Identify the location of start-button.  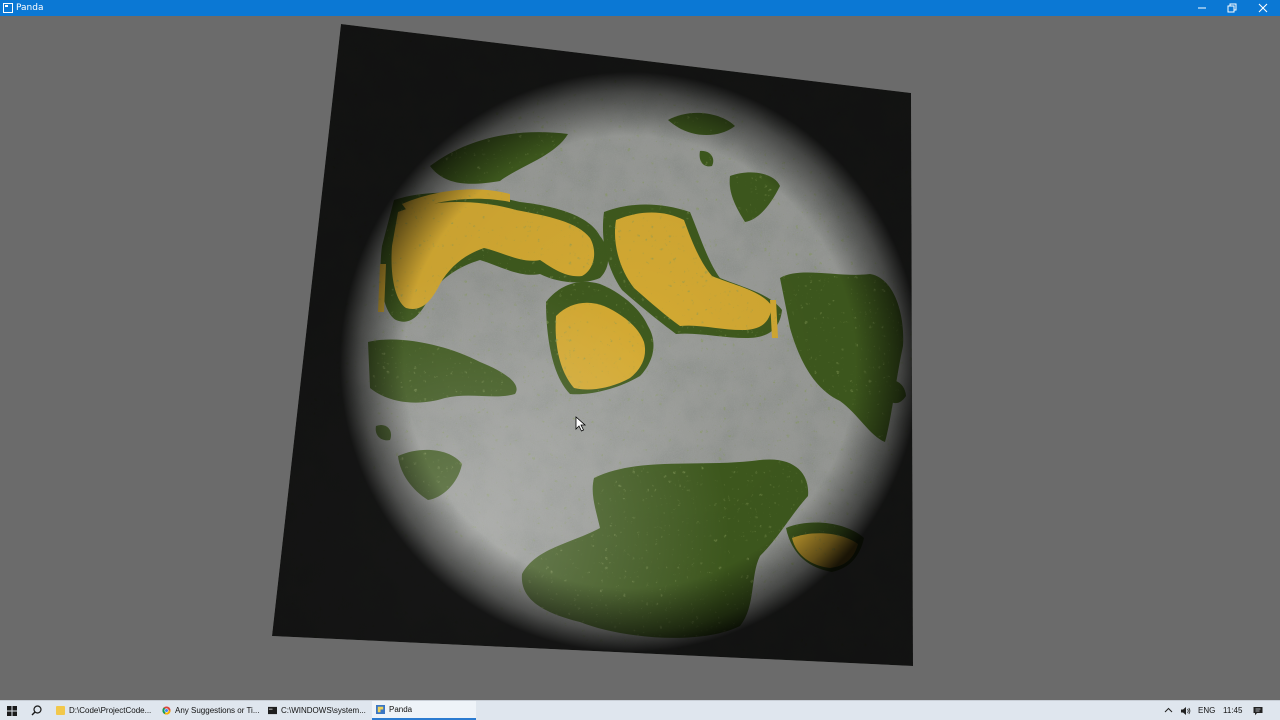
(12, 710).